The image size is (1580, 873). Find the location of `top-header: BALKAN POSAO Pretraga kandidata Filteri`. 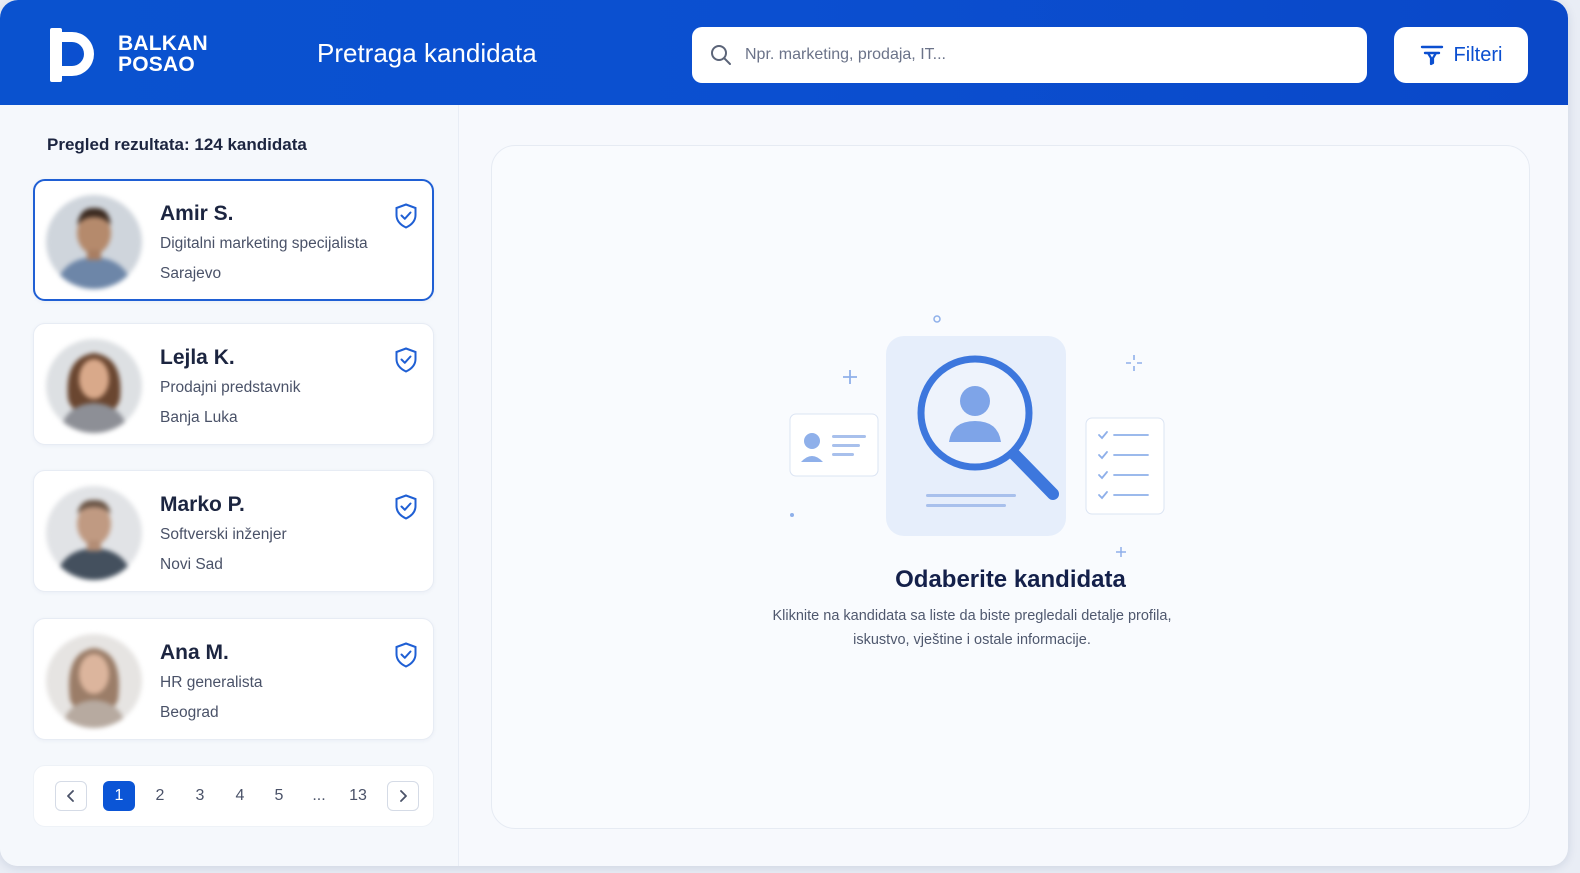

top-header: BALKAN POSAO Pretraga kandidata Filteri is located at coordinates (784, 52).